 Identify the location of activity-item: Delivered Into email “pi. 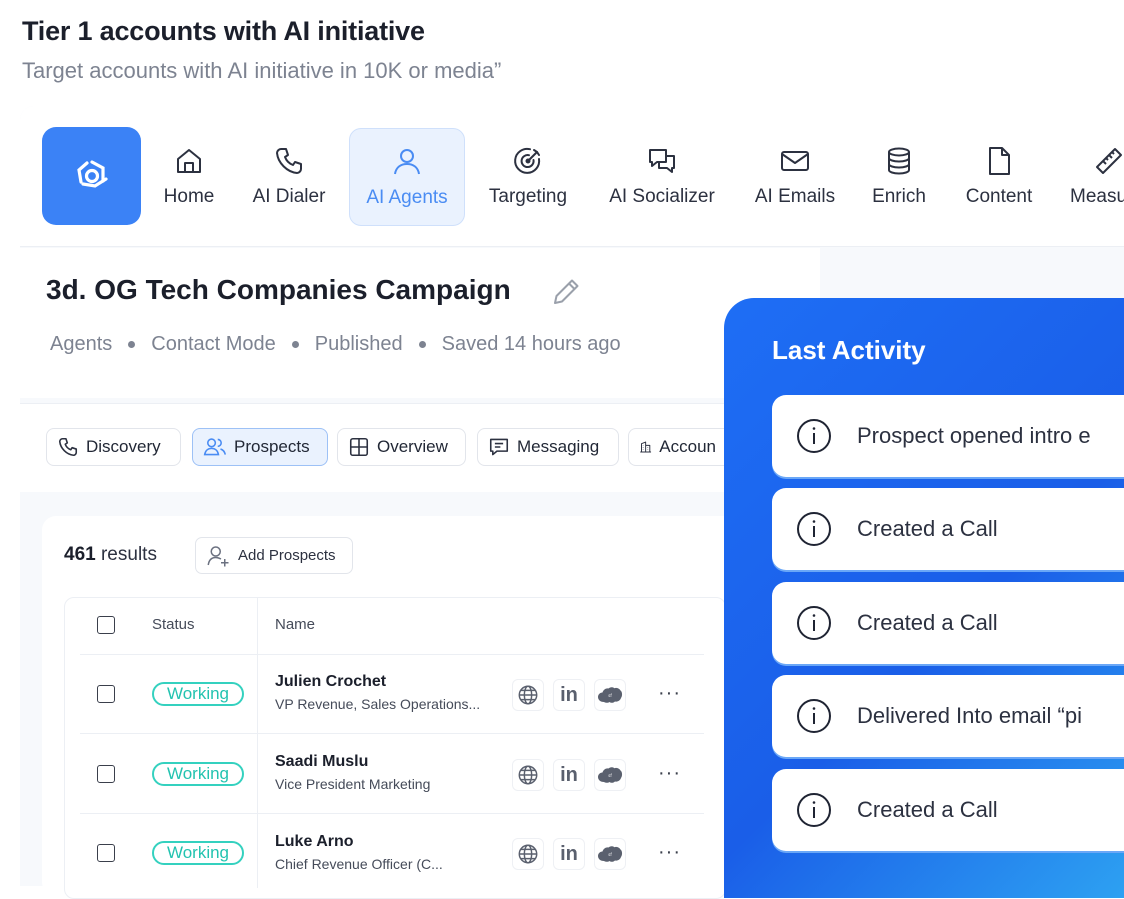
(948, 716).